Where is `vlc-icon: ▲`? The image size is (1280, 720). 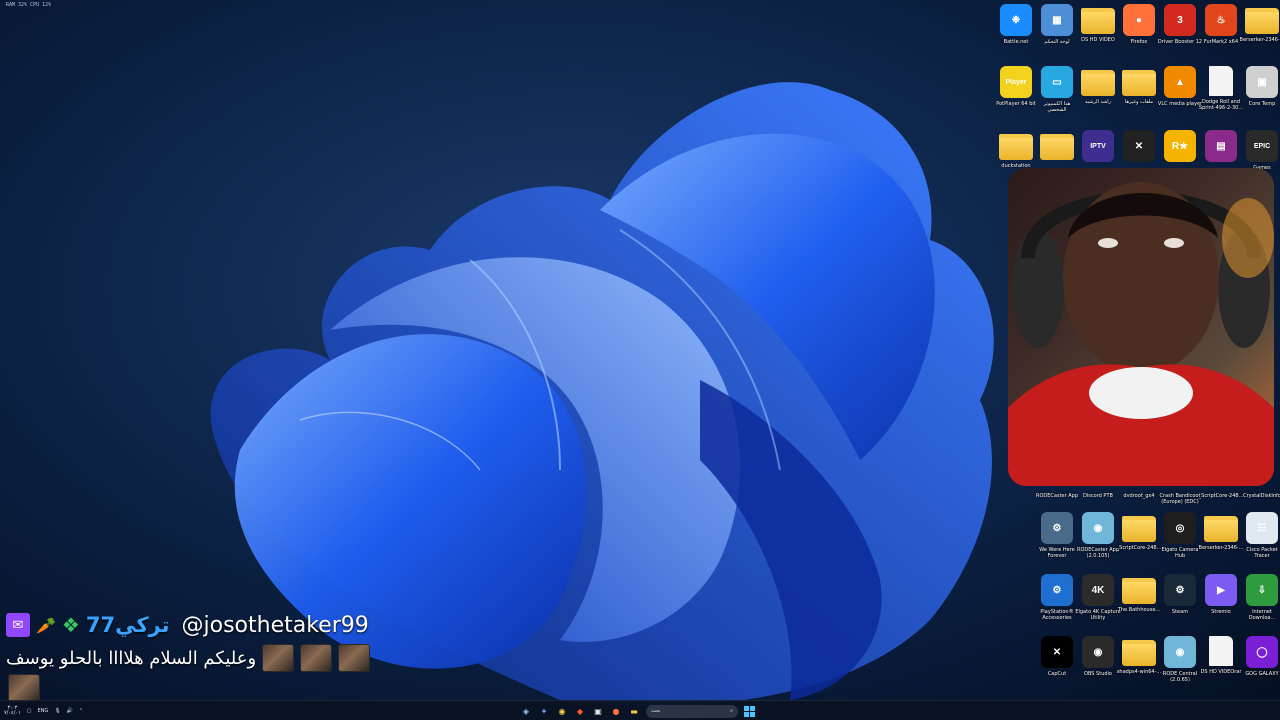 vlc-icon: ▲ is located at coordinates (1180, 82).